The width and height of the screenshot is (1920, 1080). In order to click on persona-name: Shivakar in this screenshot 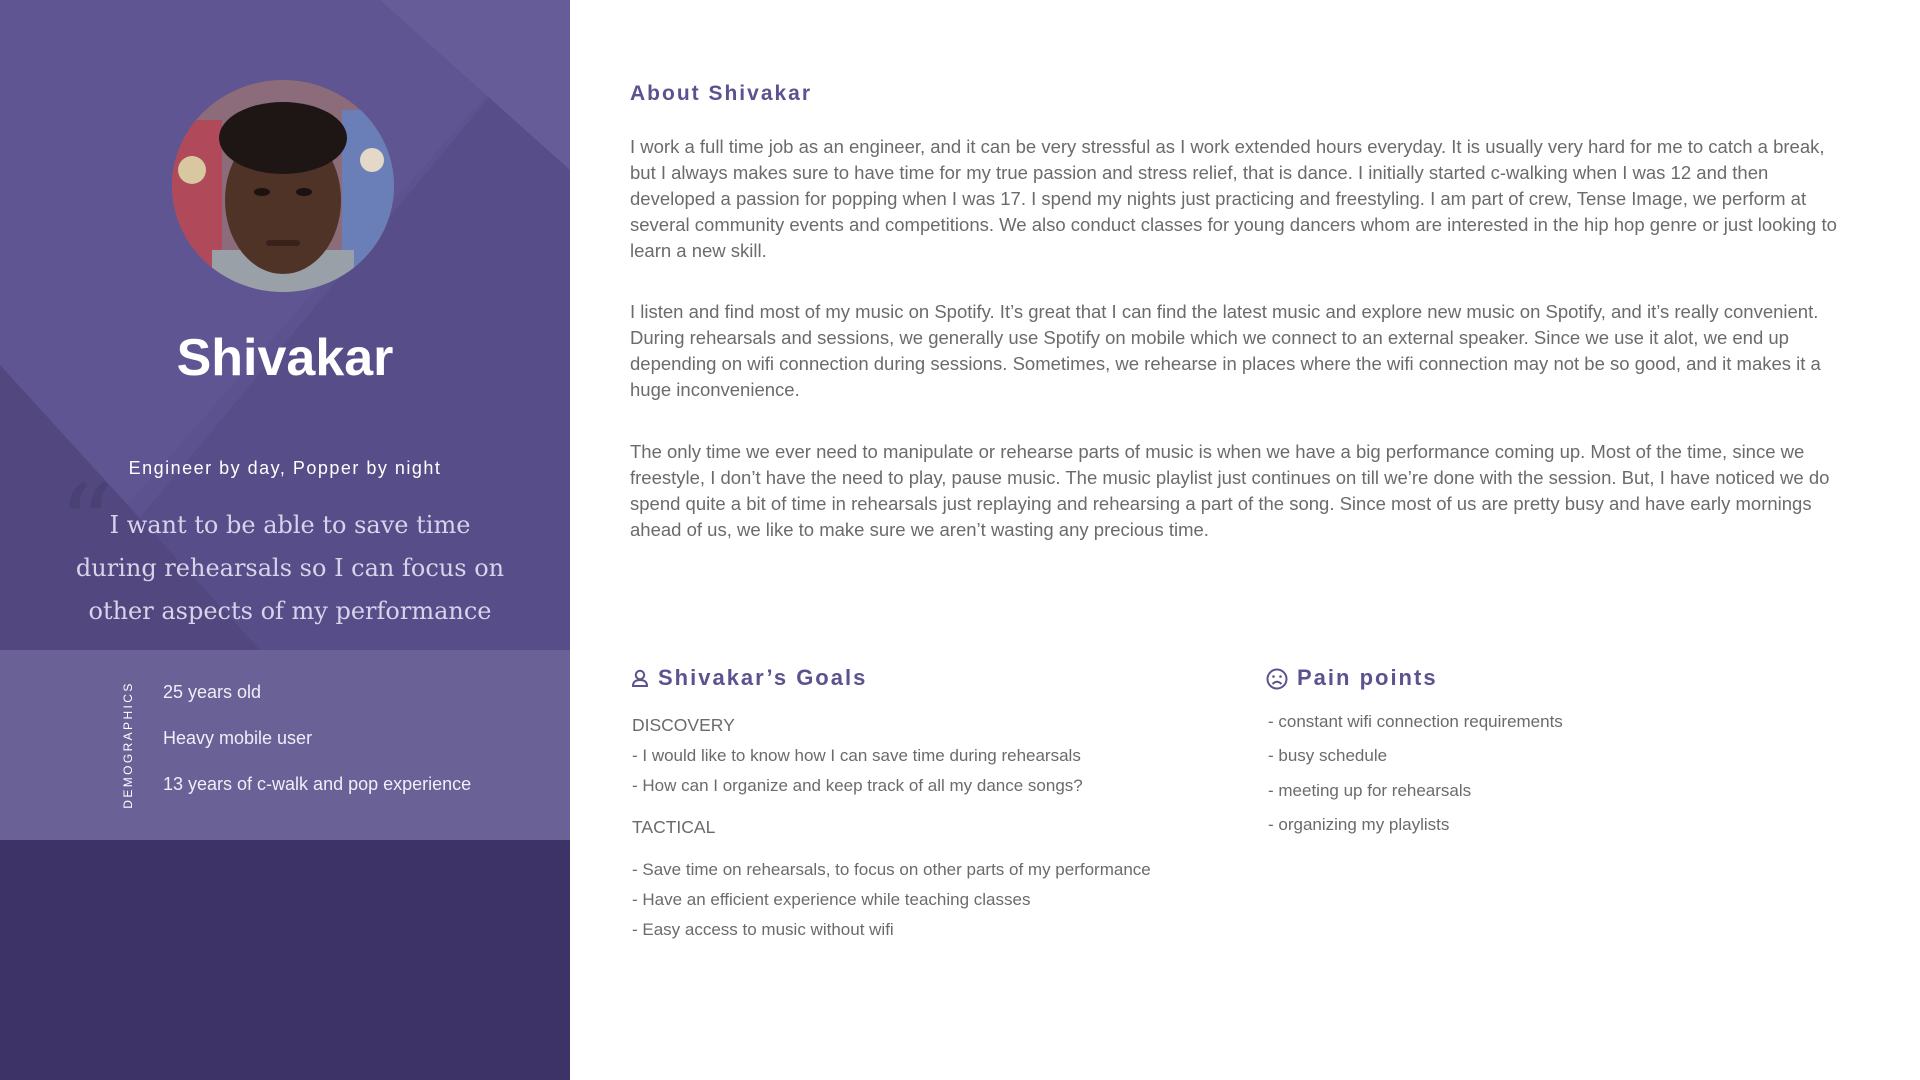, I will do `click(285, 358)`.